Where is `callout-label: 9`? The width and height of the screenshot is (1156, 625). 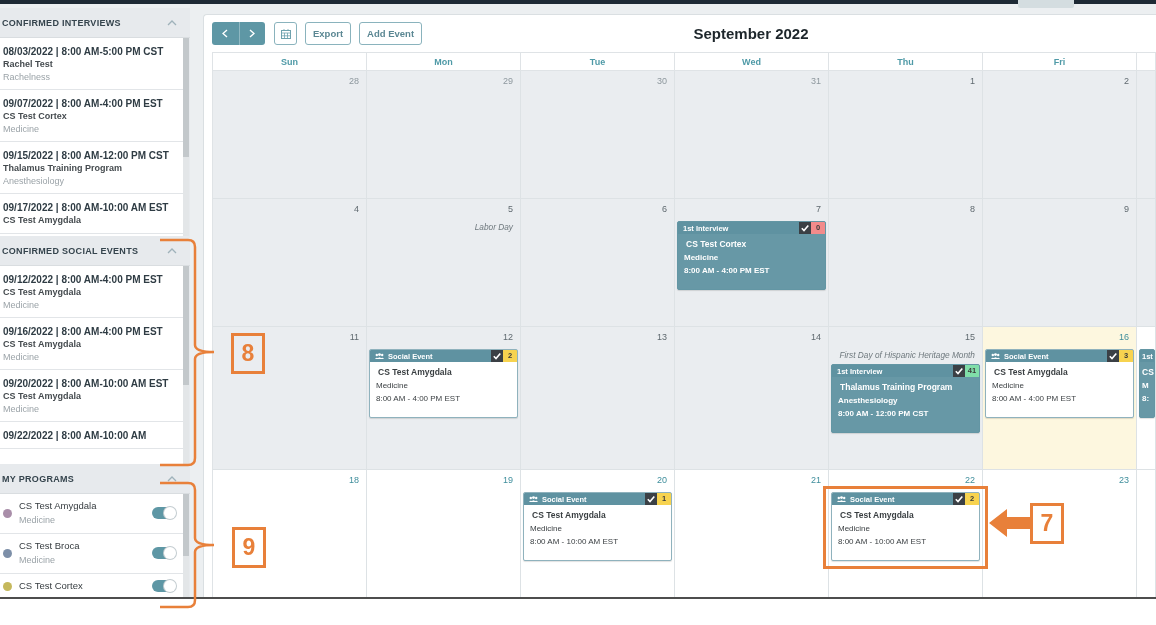
callout-label: 9 is located at coordinates (249, 547).